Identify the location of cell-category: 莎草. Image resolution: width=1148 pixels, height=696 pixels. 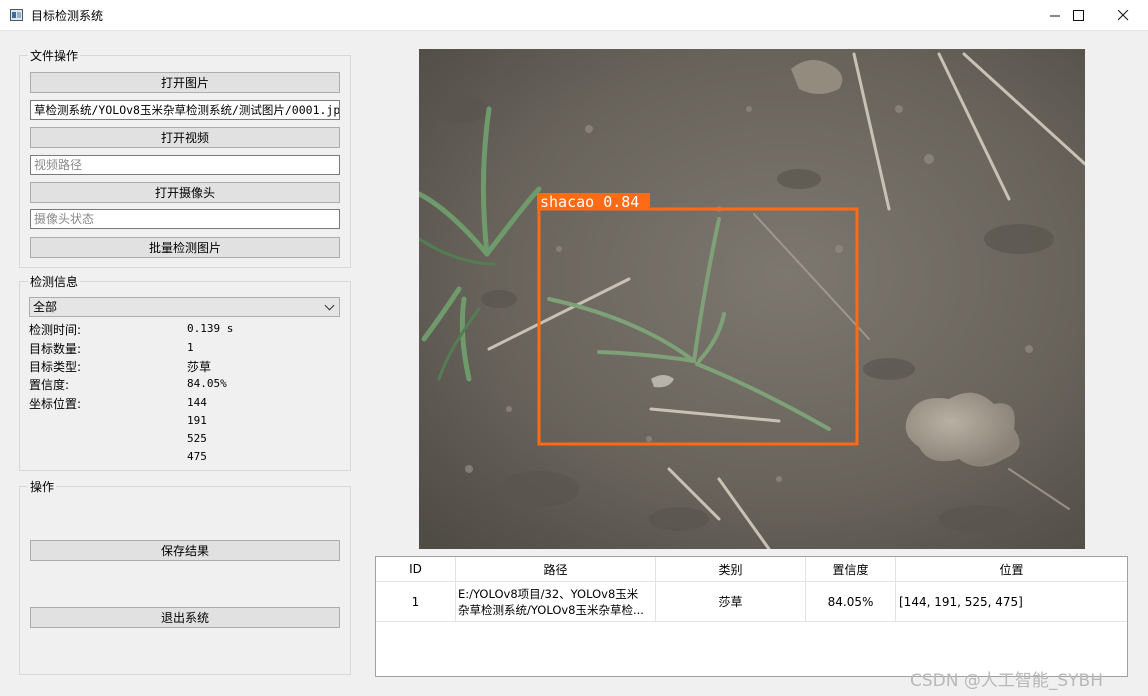
(730, 602).